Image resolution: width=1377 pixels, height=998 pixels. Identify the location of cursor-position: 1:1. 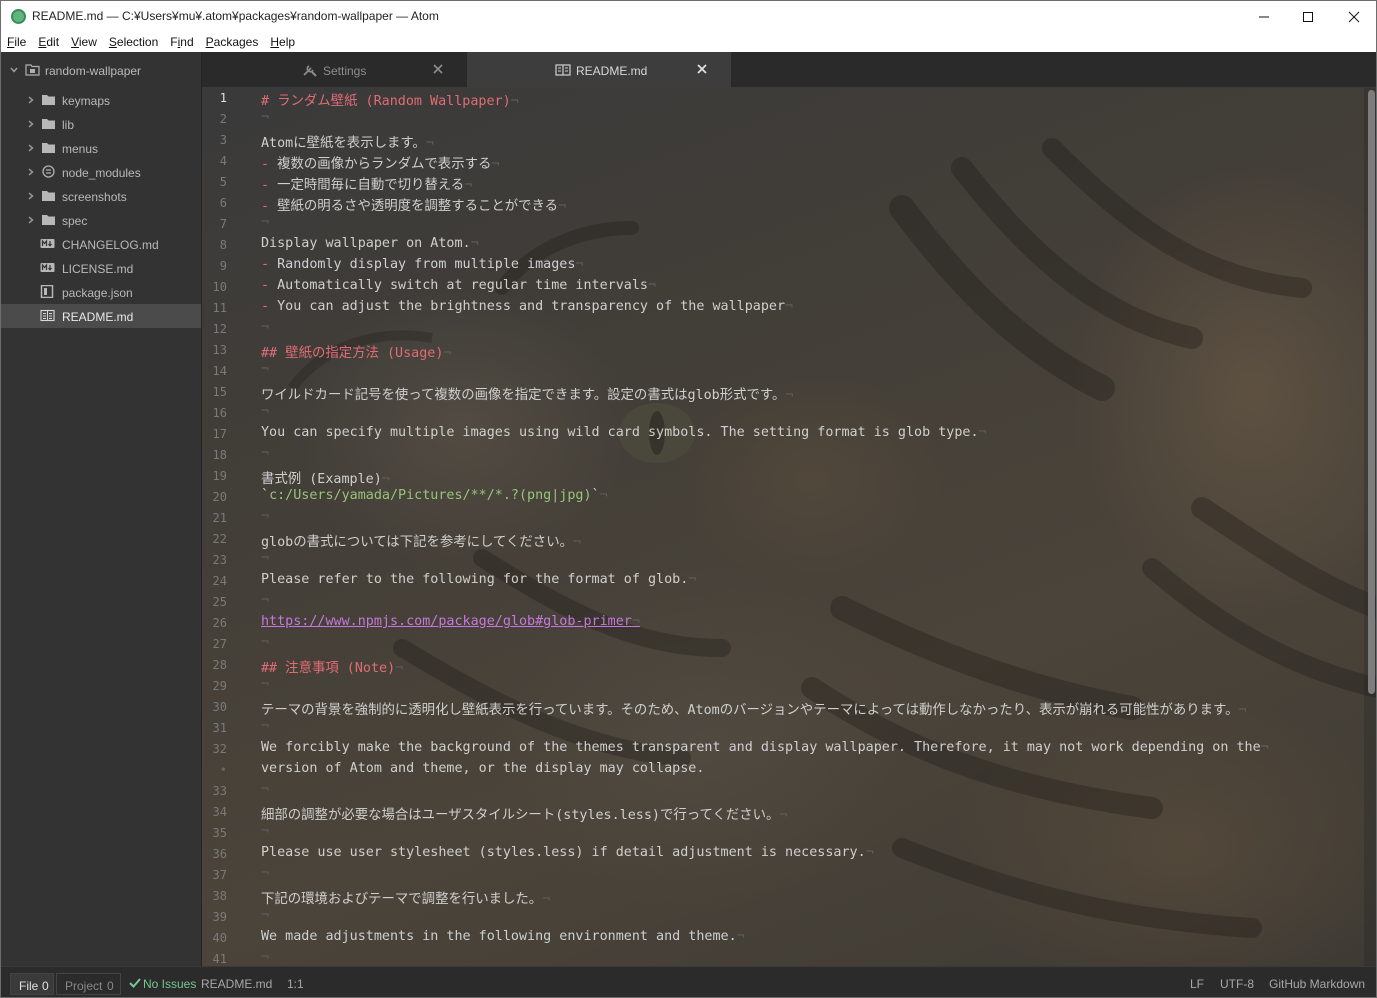
(295, 984).